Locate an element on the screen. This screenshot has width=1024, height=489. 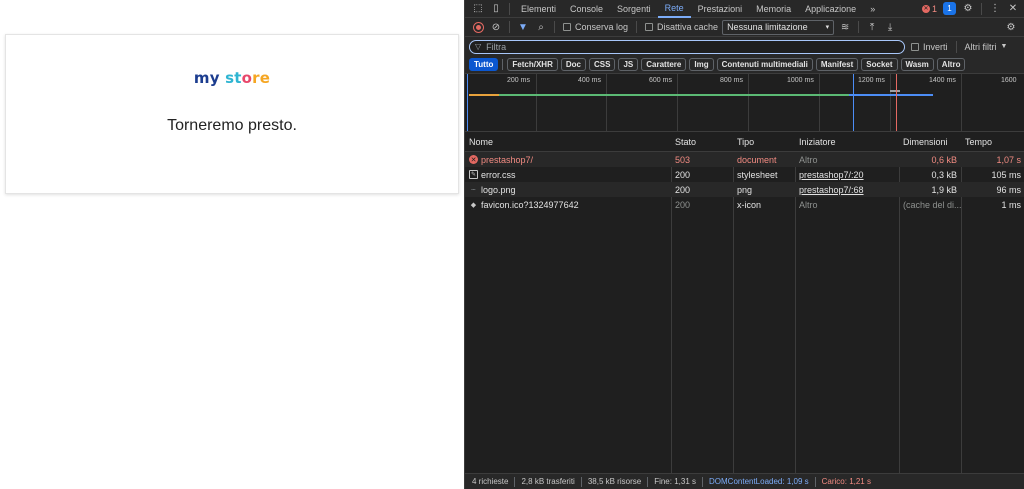
timeline-tick-label: 800 ms is located at coordinates (731, 80).